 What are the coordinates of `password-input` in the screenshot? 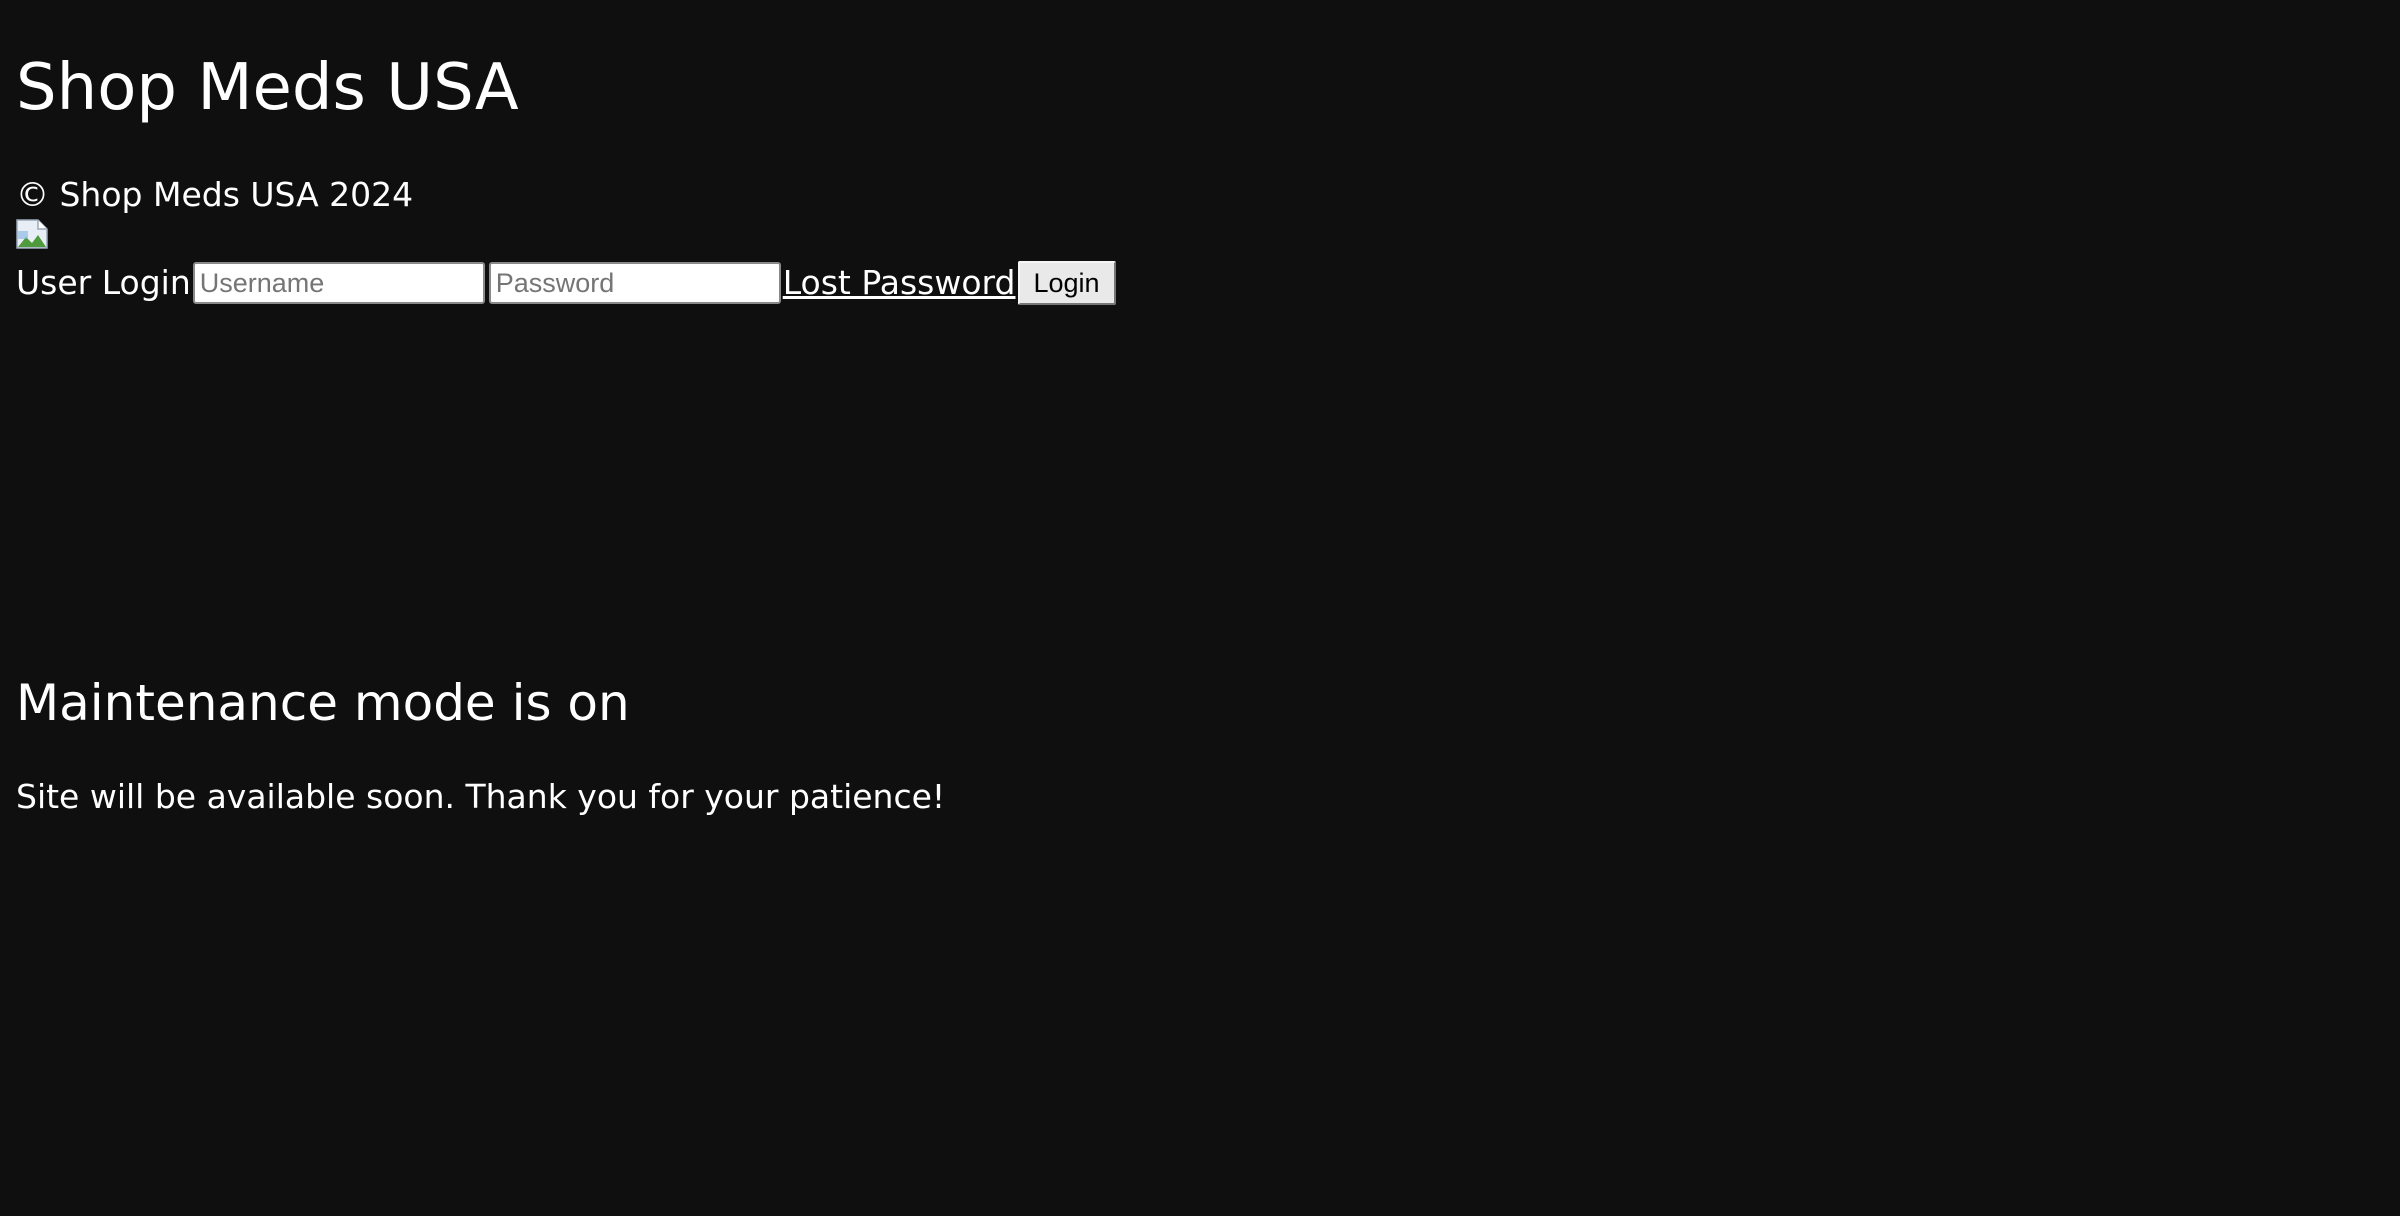 It's located at (634, 283).